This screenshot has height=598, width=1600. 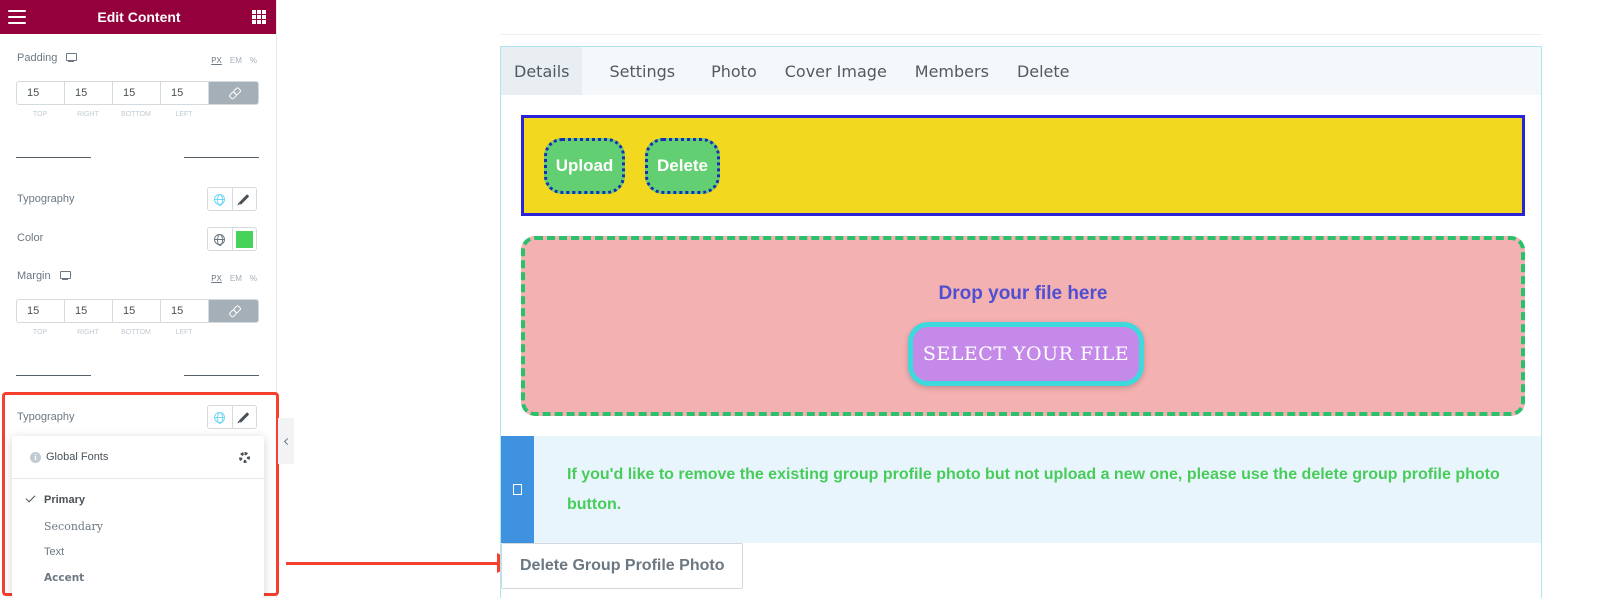 What do you see at coordinates (138, 457) in the screenshot?
I see `global-fonts-header: i Global Fonts` at bounding box center [138, 457].